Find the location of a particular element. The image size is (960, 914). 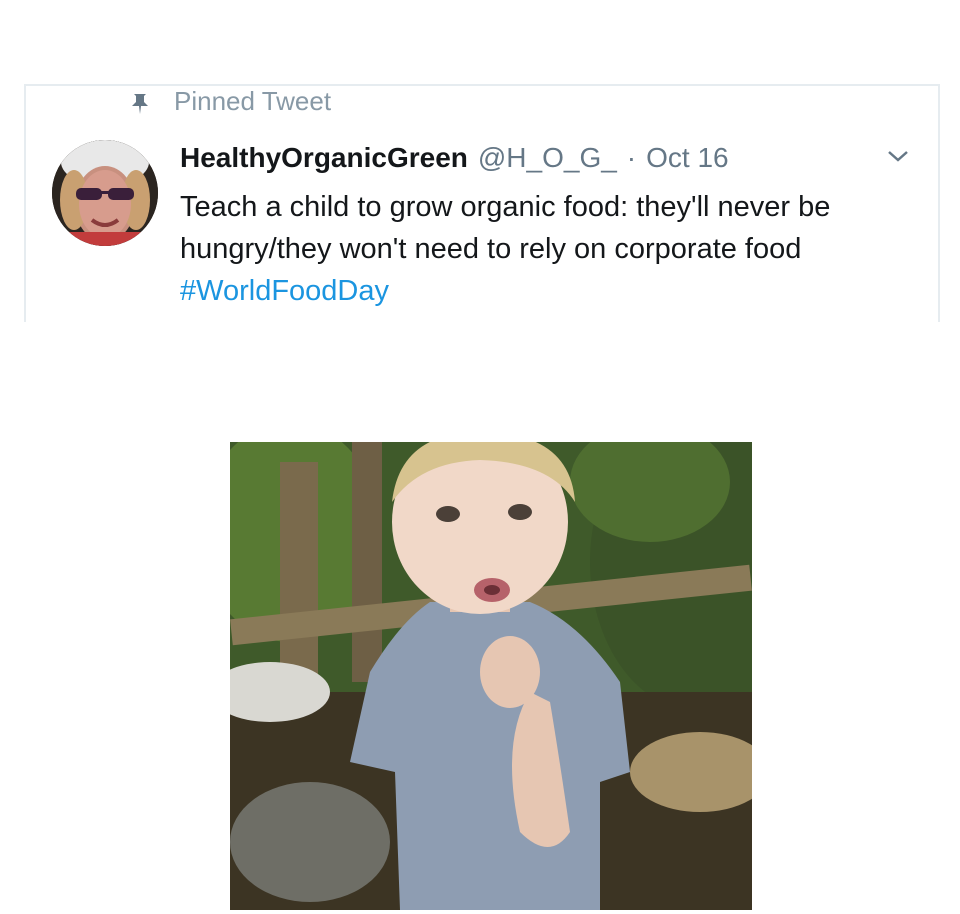

display-name: HealthyOrganicGreen is located at coordinates (324, 158).